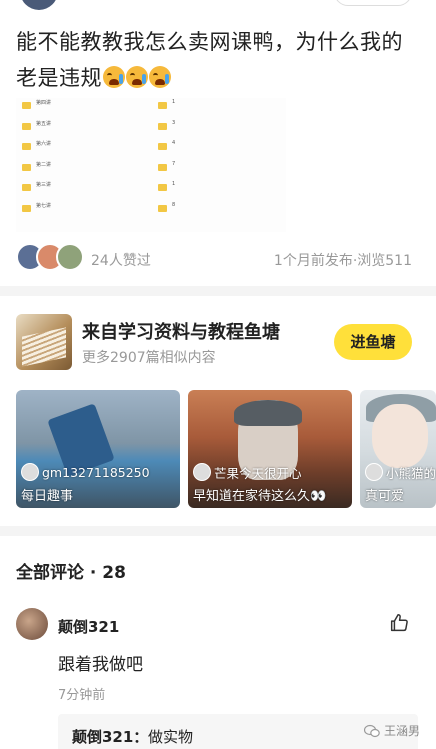 This screenshot has width=436, height=749. I want to click on pond-title: 来自学习资料与教程鱼塘, so click(181, 331).